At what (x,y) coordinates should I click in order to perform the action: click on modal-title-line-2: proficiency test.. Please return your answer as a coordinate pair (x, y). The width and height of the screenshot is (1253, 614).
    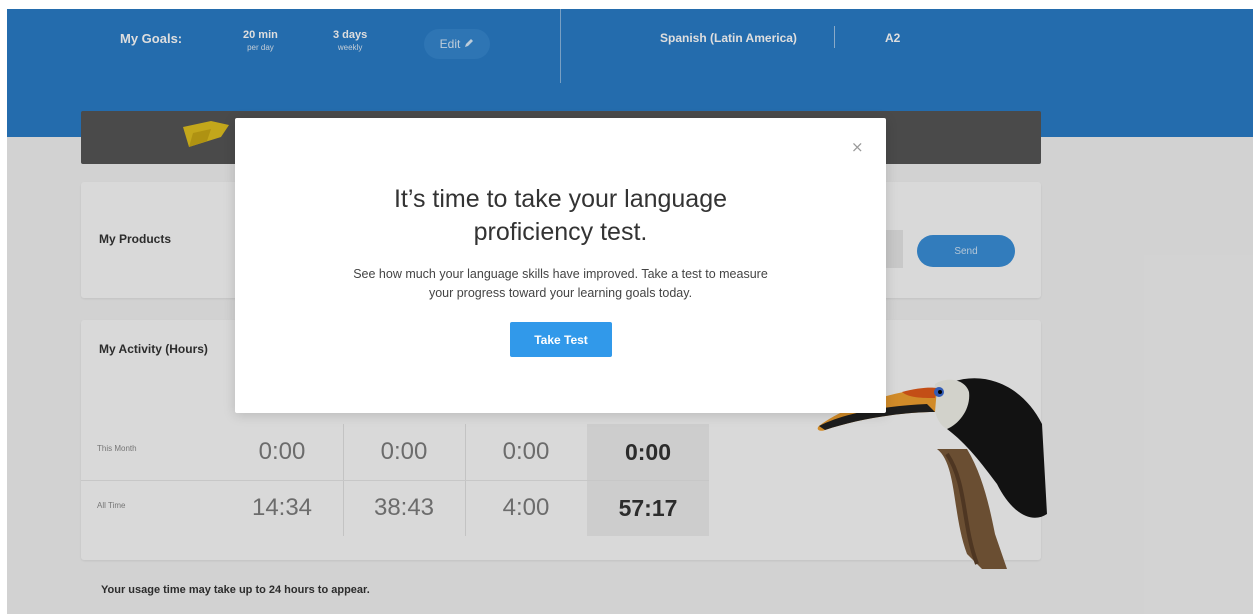
    Looking at the image, I should click on (560, 232).